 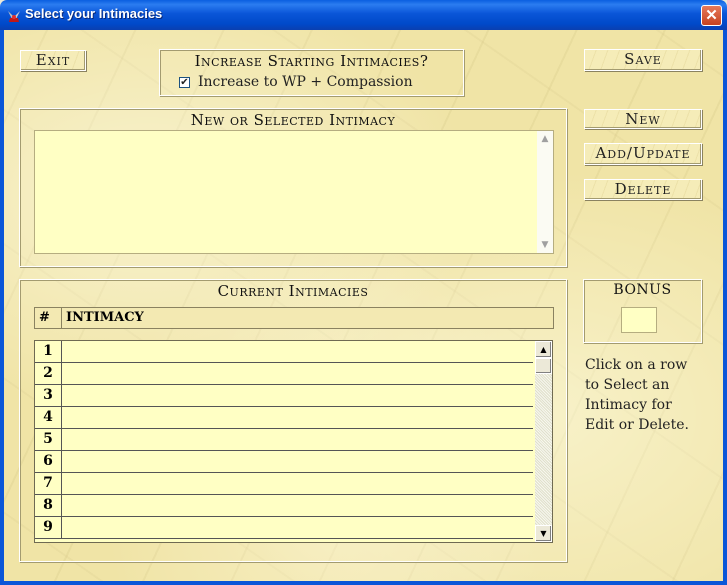 I want to click on table-row: 4, so click(x=284, y=418).